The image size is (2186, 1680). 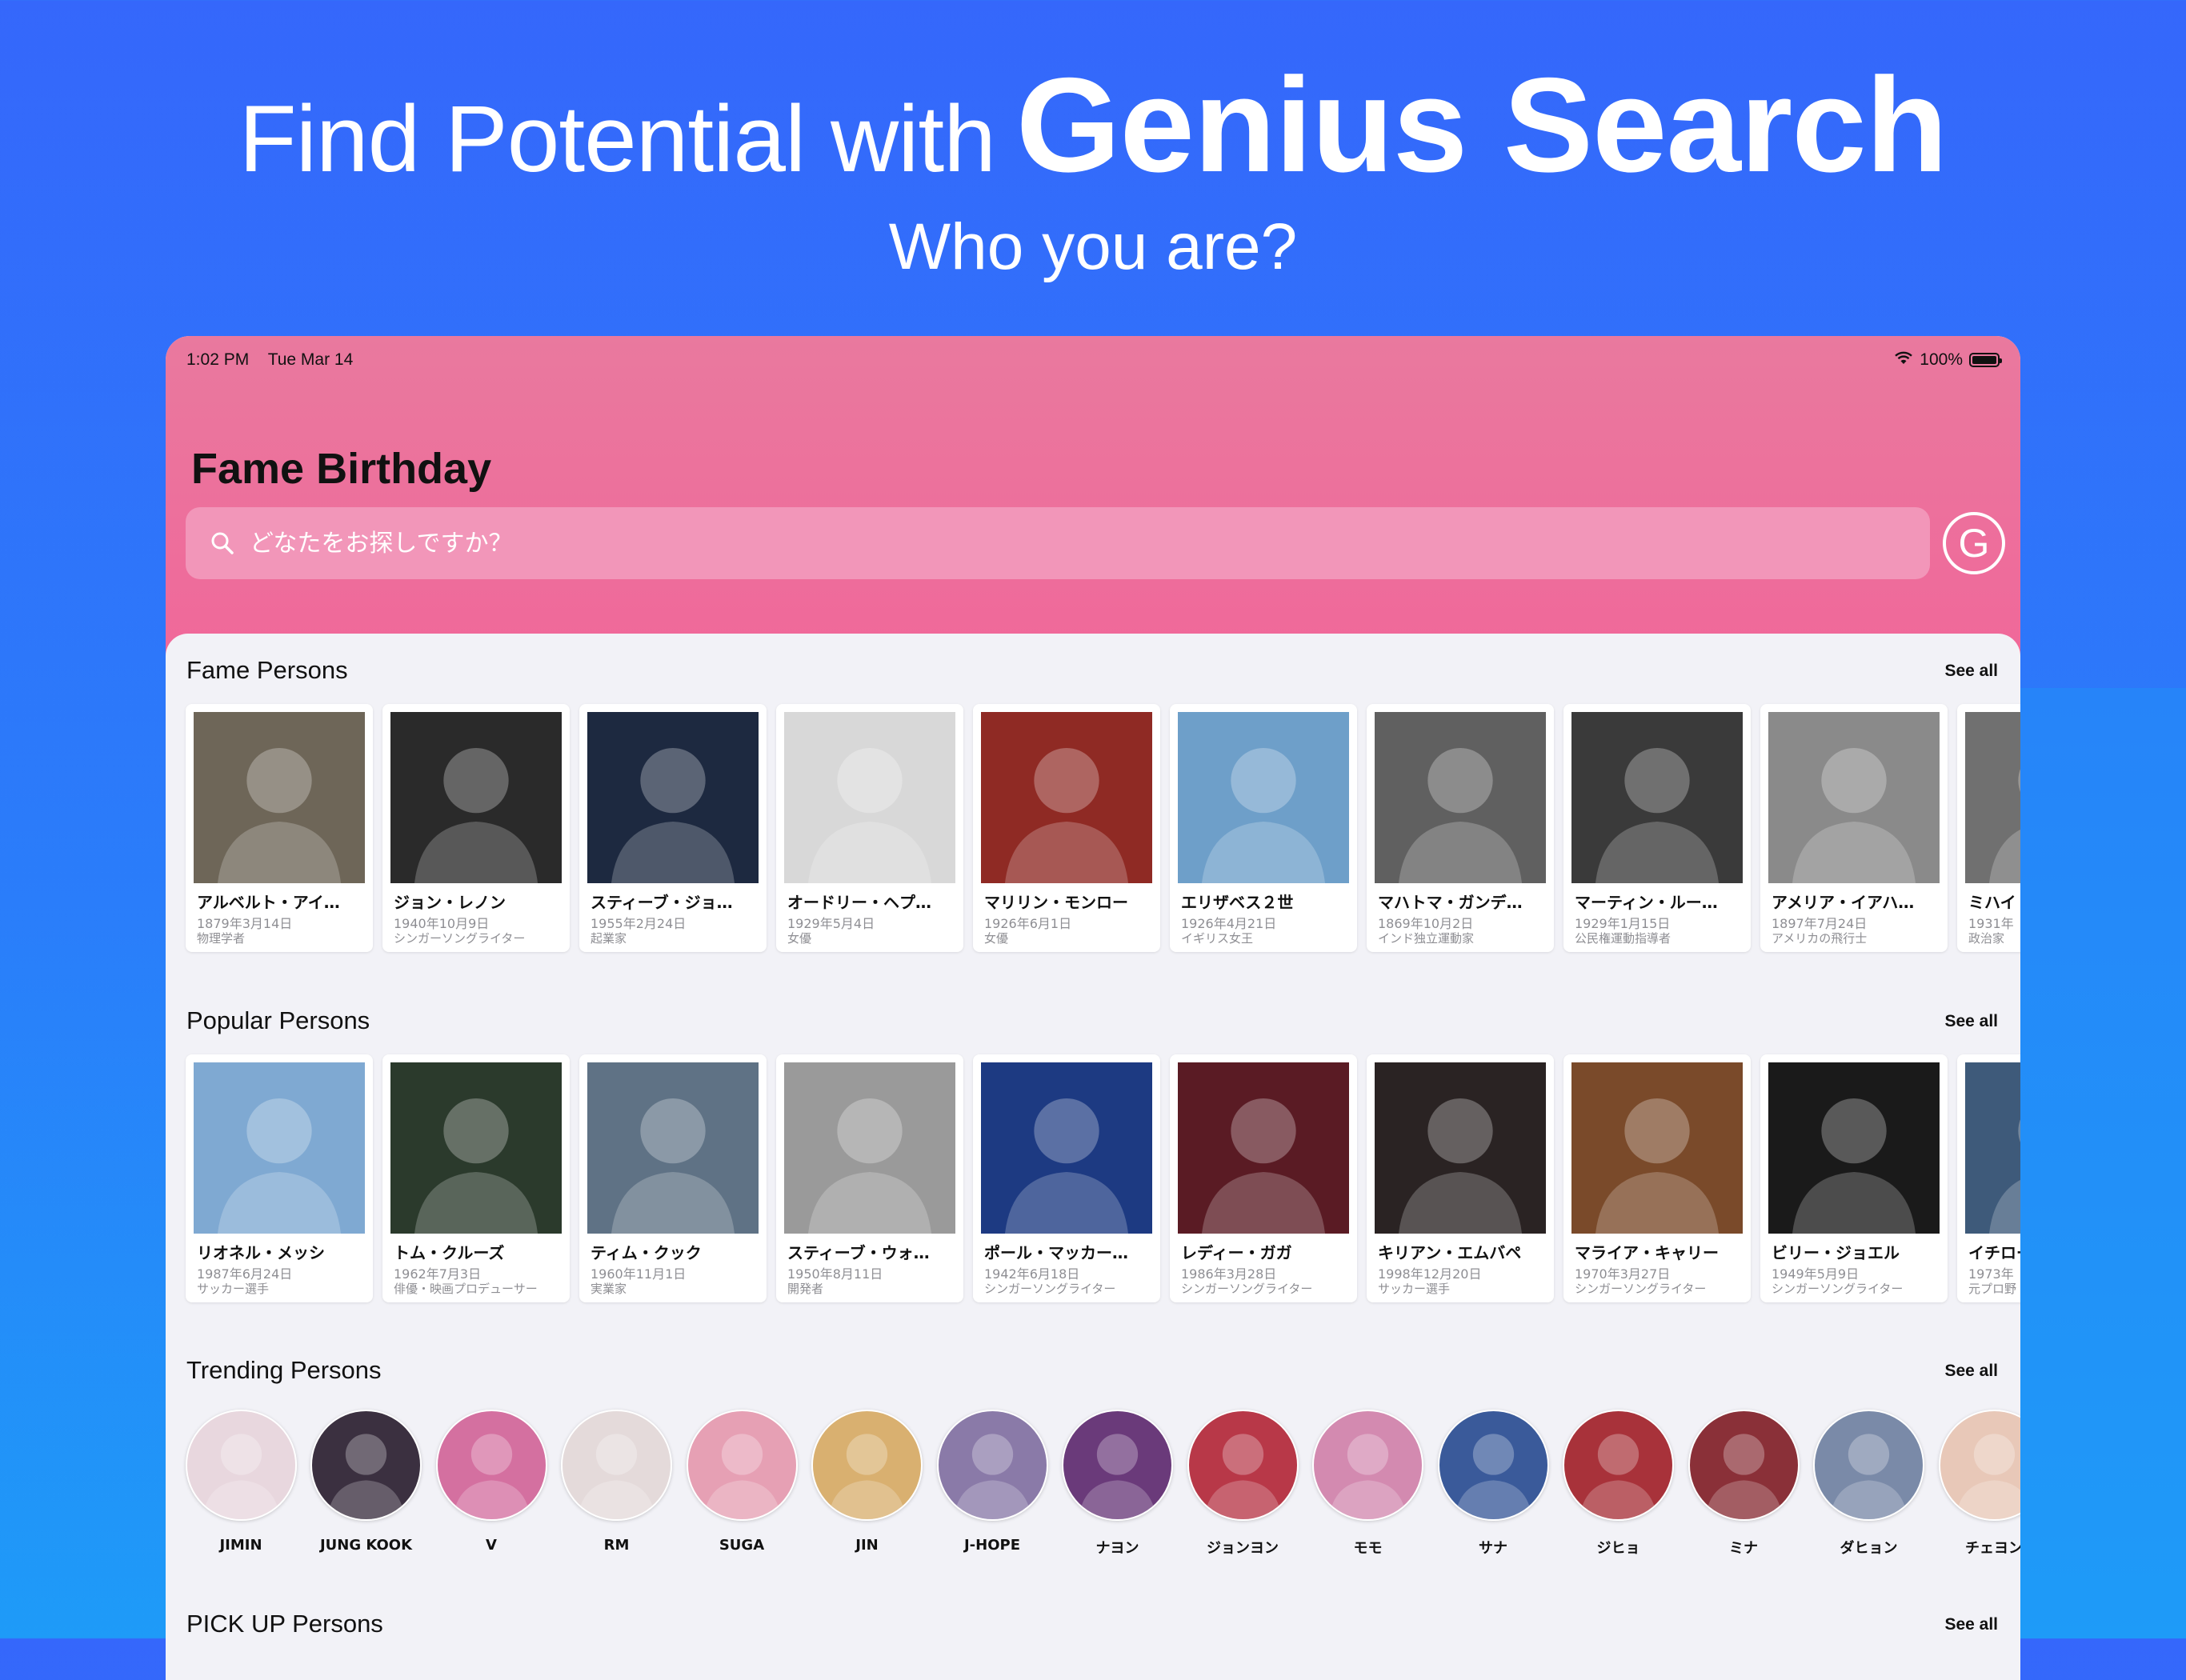 What do you see at coordinates (241, 1545) in the screenshot?
I see `trending-person-name: JIMIN` at bounding box center [241, 1545].